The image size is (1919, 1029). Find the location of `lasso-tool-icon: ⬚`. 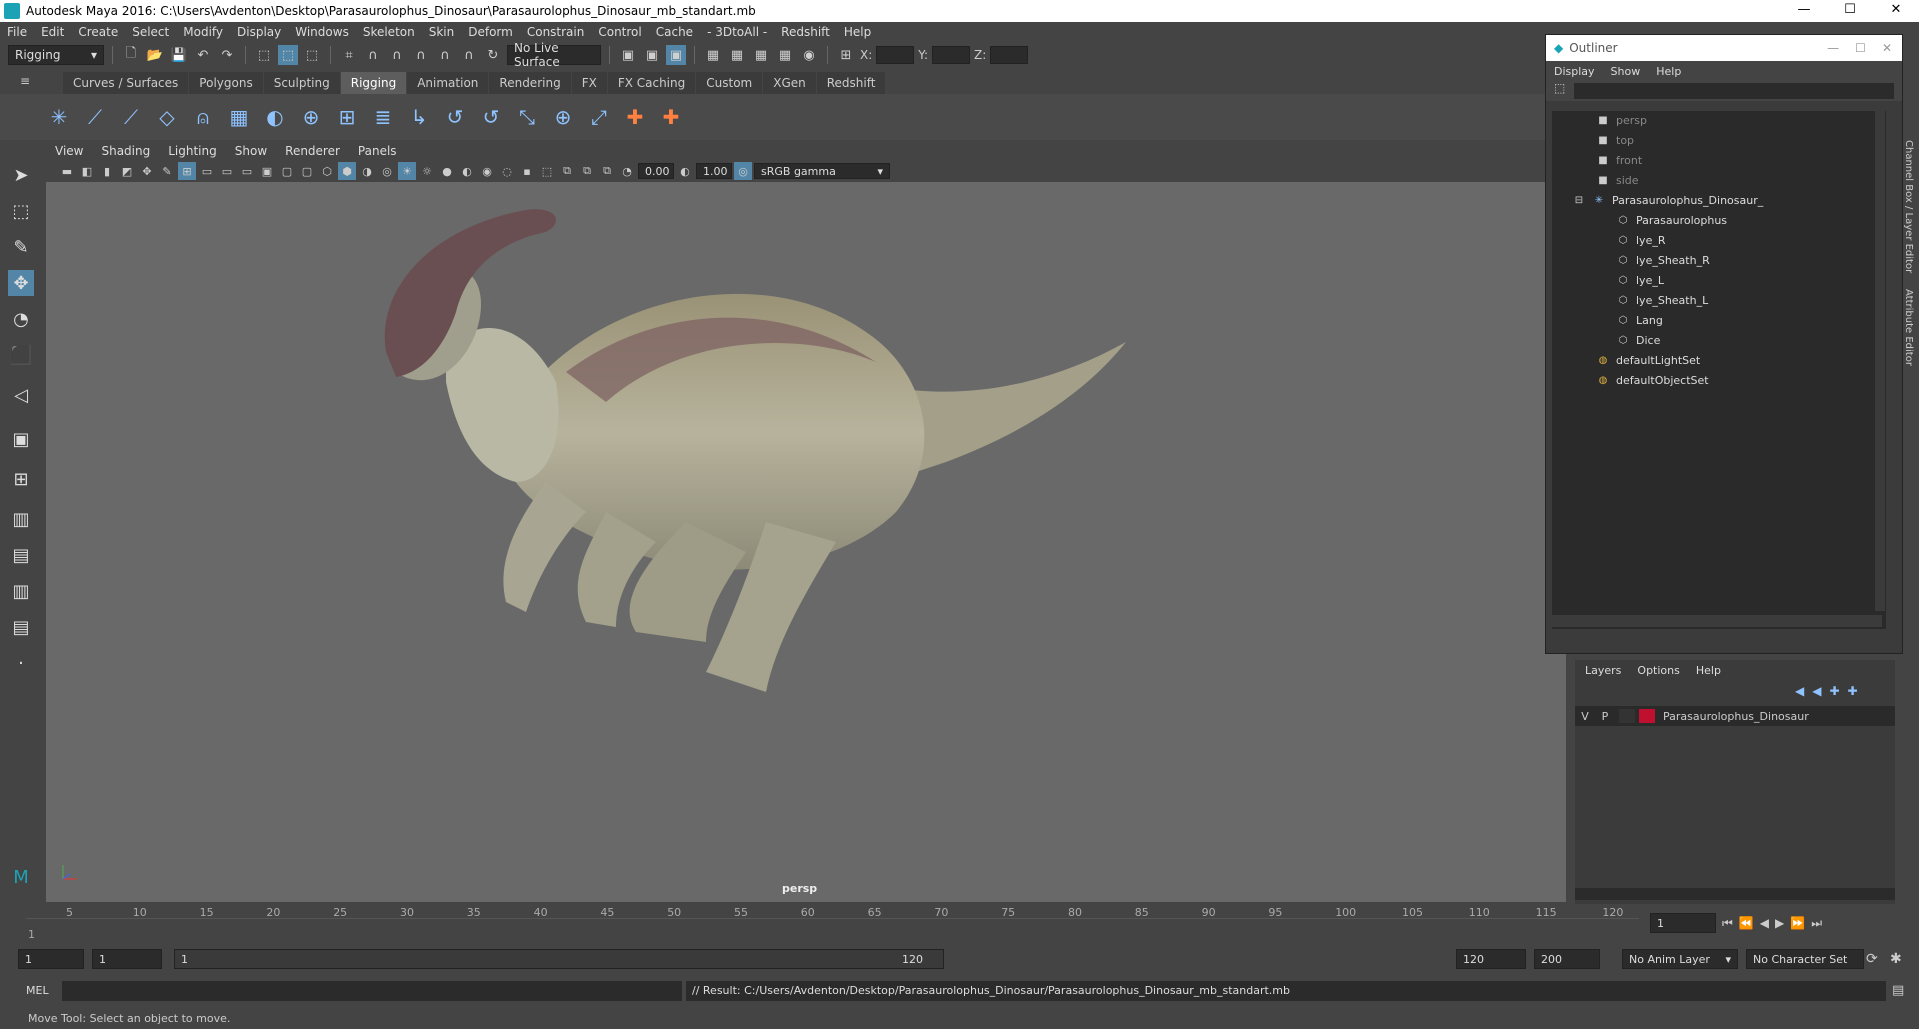

lasso-tool-icon: ⬚ is located at coordinates (21, 211).